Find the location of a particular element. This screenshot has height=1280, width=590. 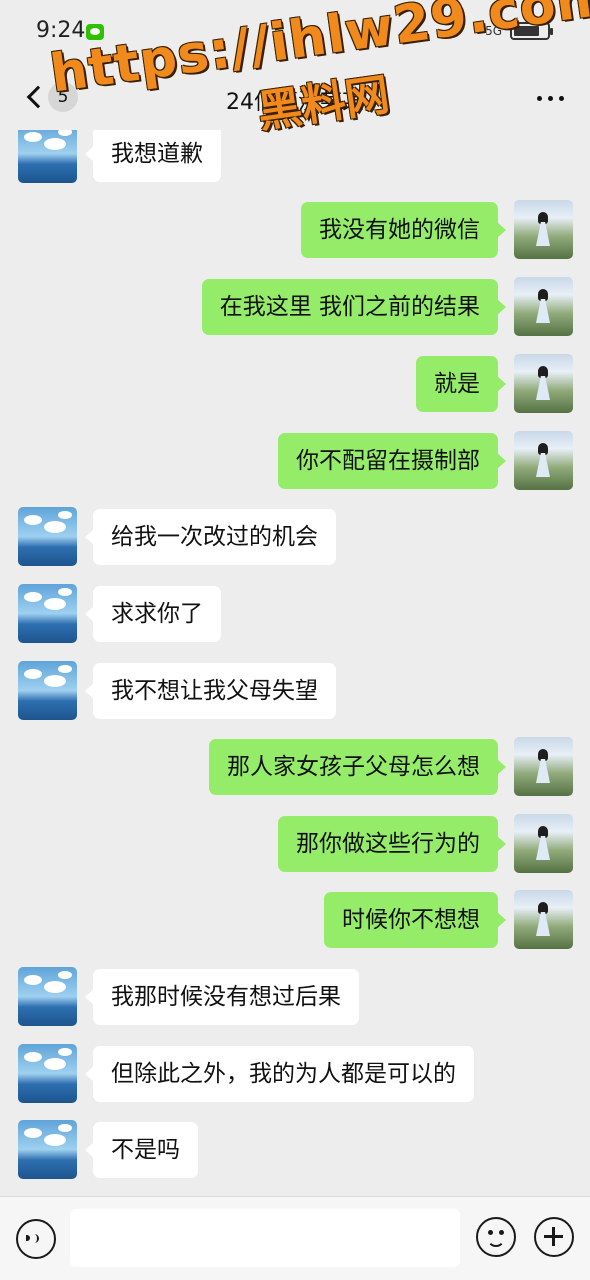

emoji-icon-eye is located at coordinates (501, 1232).